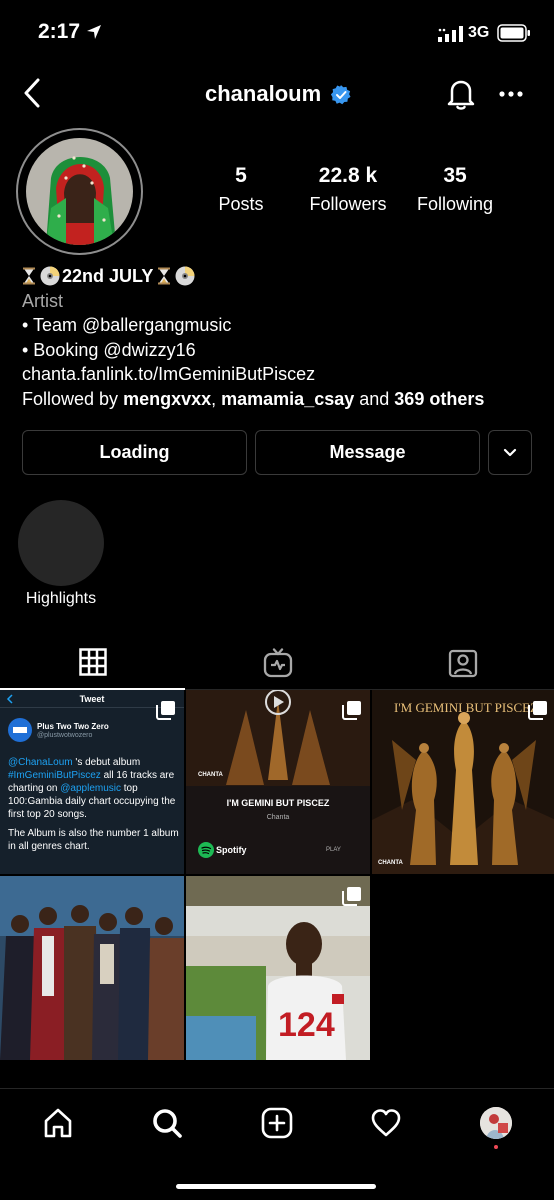 This screenshot has width=554, height=1200. Describe the element at coordinates (282, 374) in the screenshot. I see `bio-link: chanta.fanlink.to/ImGeminiButPiscez` at that location.